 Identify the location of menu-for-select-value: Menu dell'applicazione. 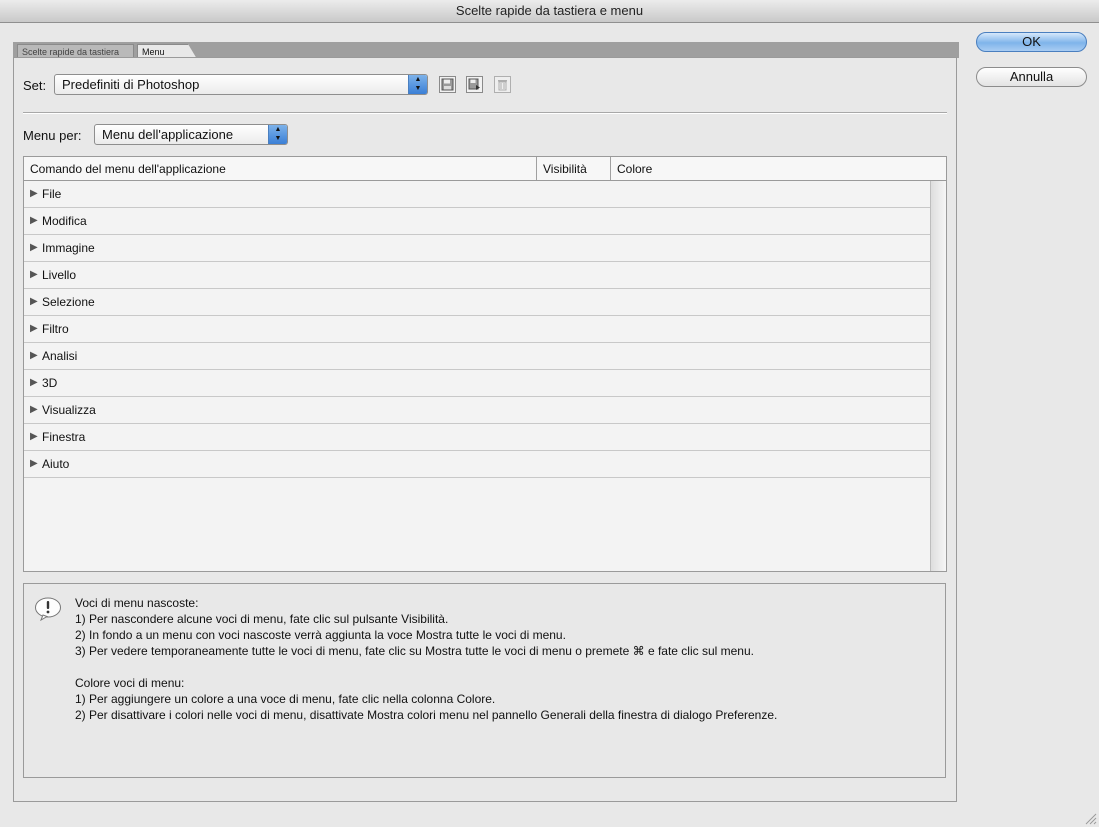
(168, 134).